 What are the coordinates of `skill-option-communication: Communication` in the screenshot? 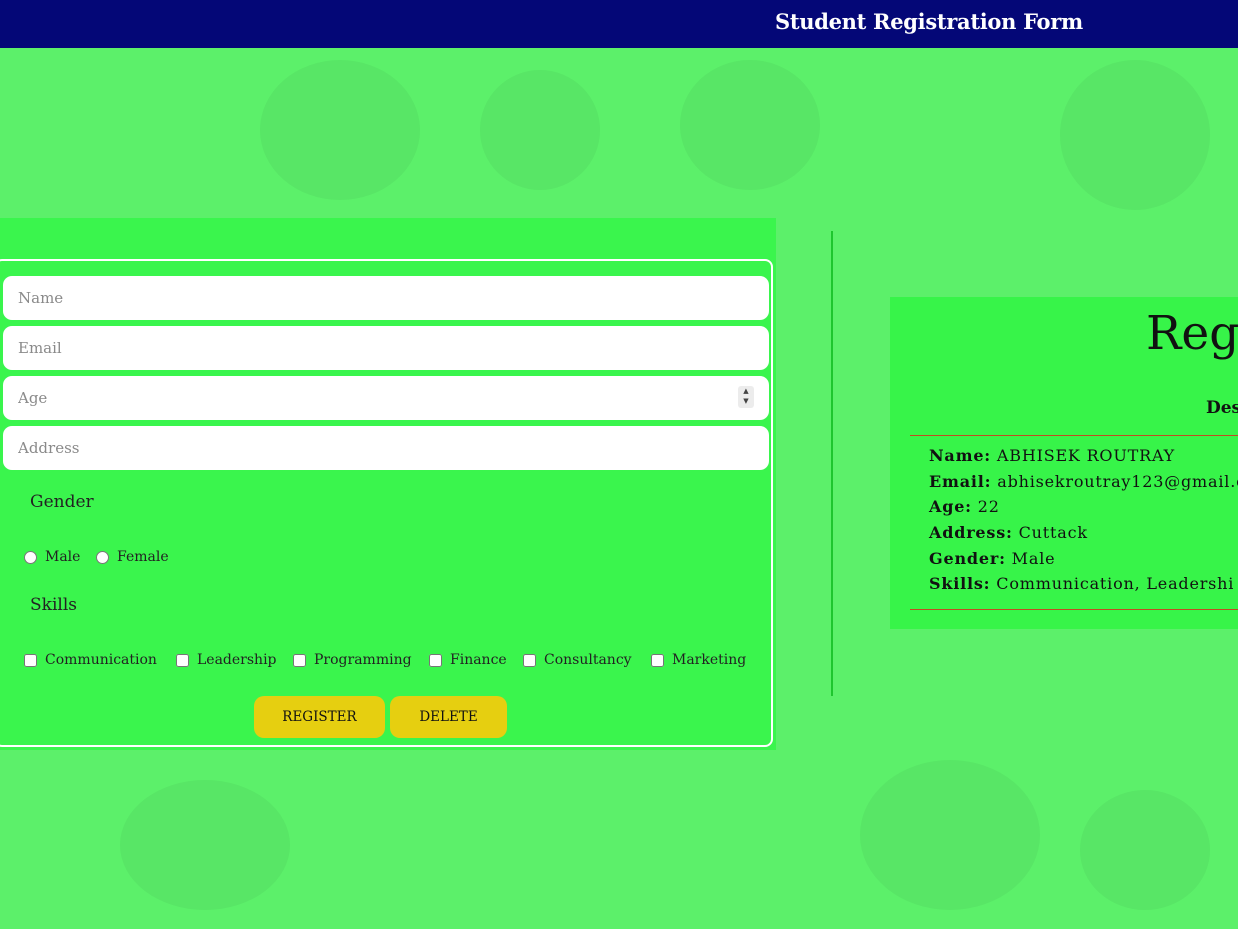 It's located at (90, 660).